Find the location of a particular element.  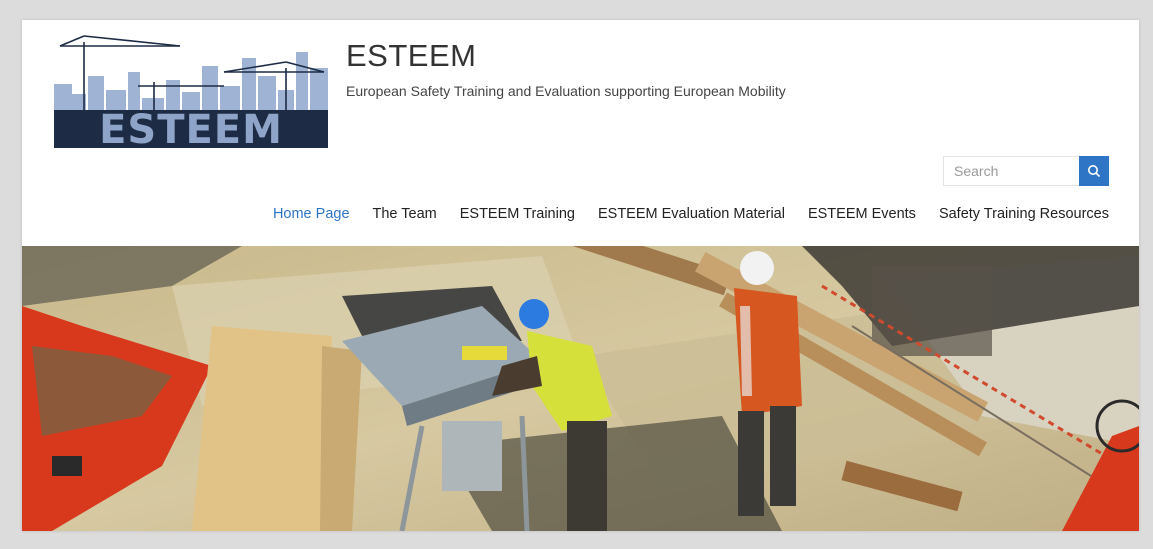

nav-home-page: Home Page is located at coordinates (311, 214).